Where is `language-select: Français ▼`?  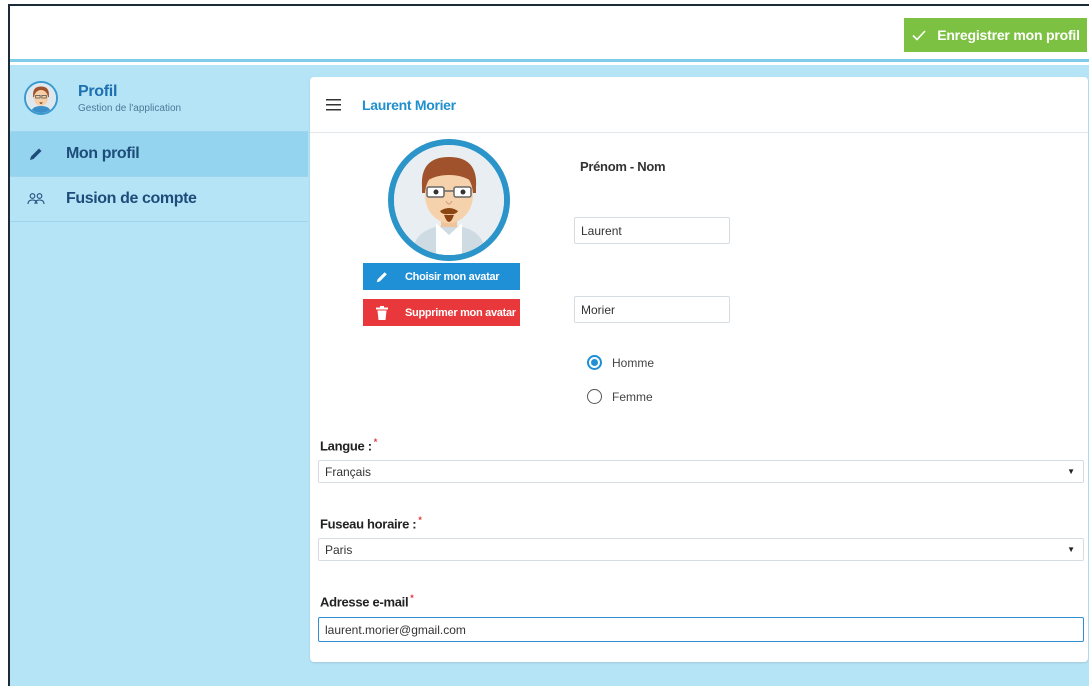
language-select: Français ▼ is located at coordinates (701, 471).